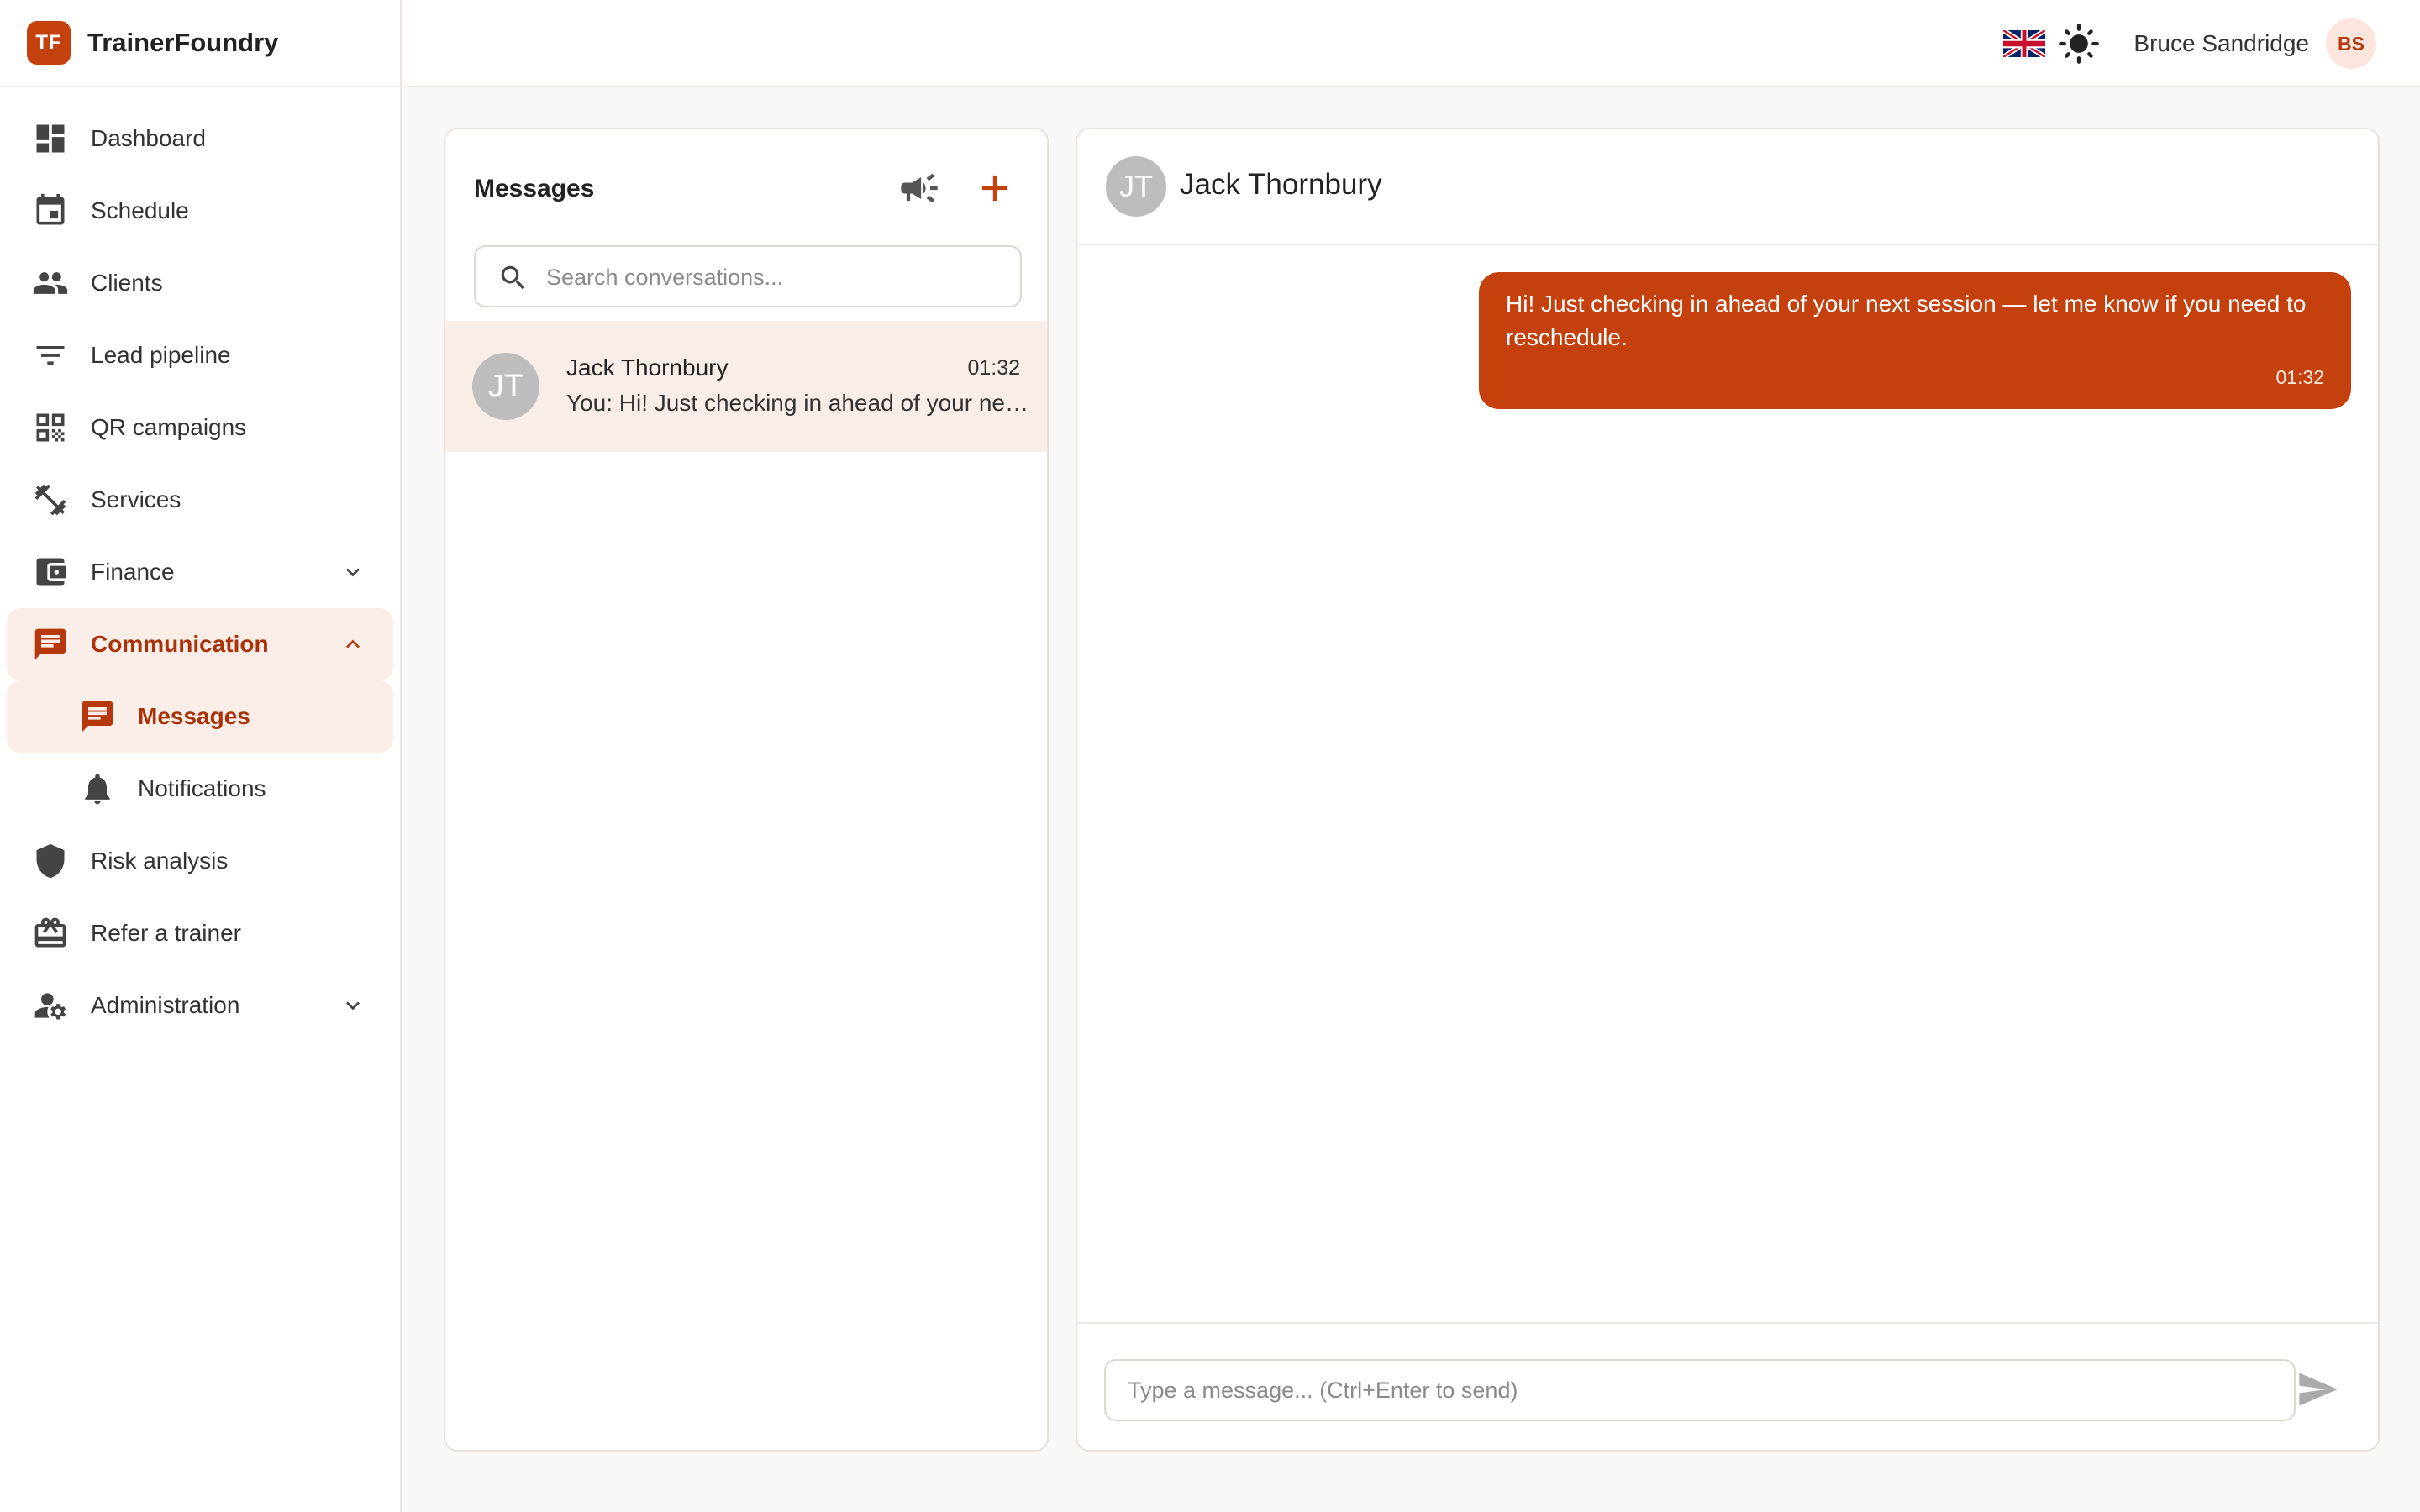  I want to click on sidebar-item-label: QR campaigns, so click(169, 427).